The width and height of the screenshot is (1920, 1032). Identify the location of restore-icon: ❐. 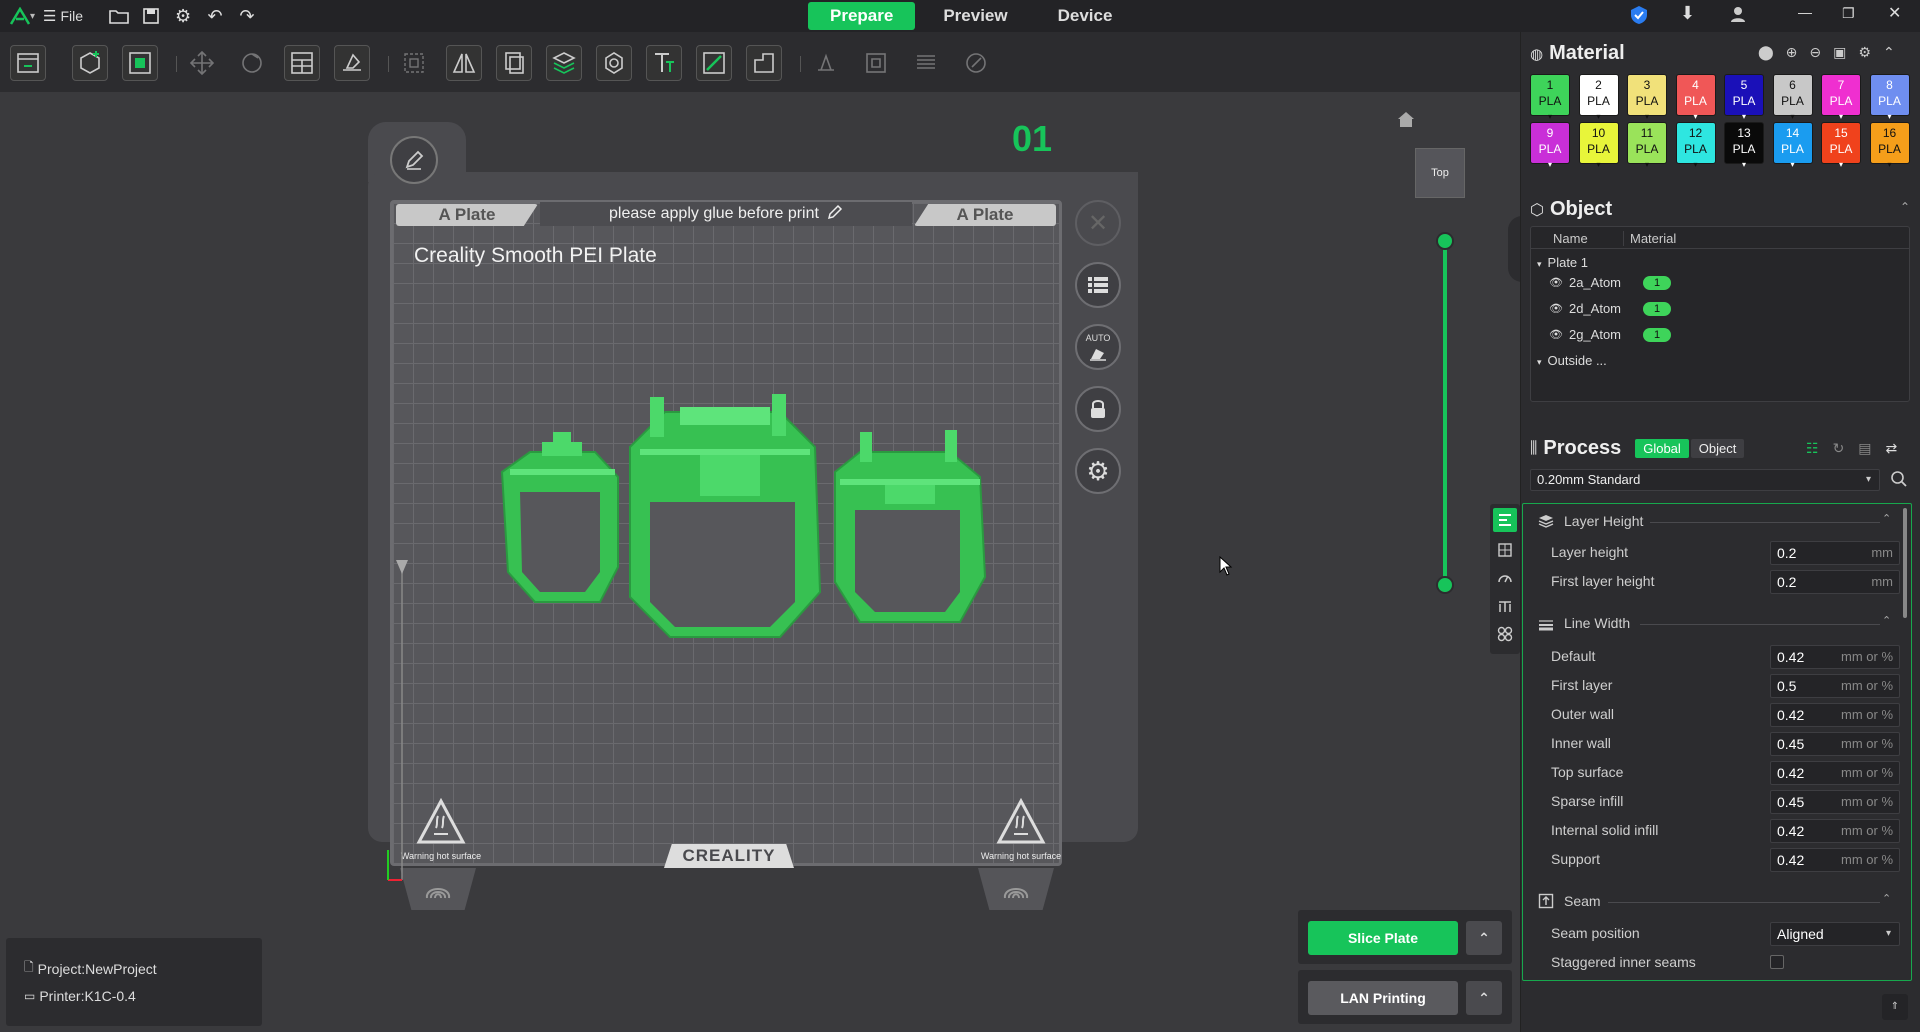
(1848, 13).